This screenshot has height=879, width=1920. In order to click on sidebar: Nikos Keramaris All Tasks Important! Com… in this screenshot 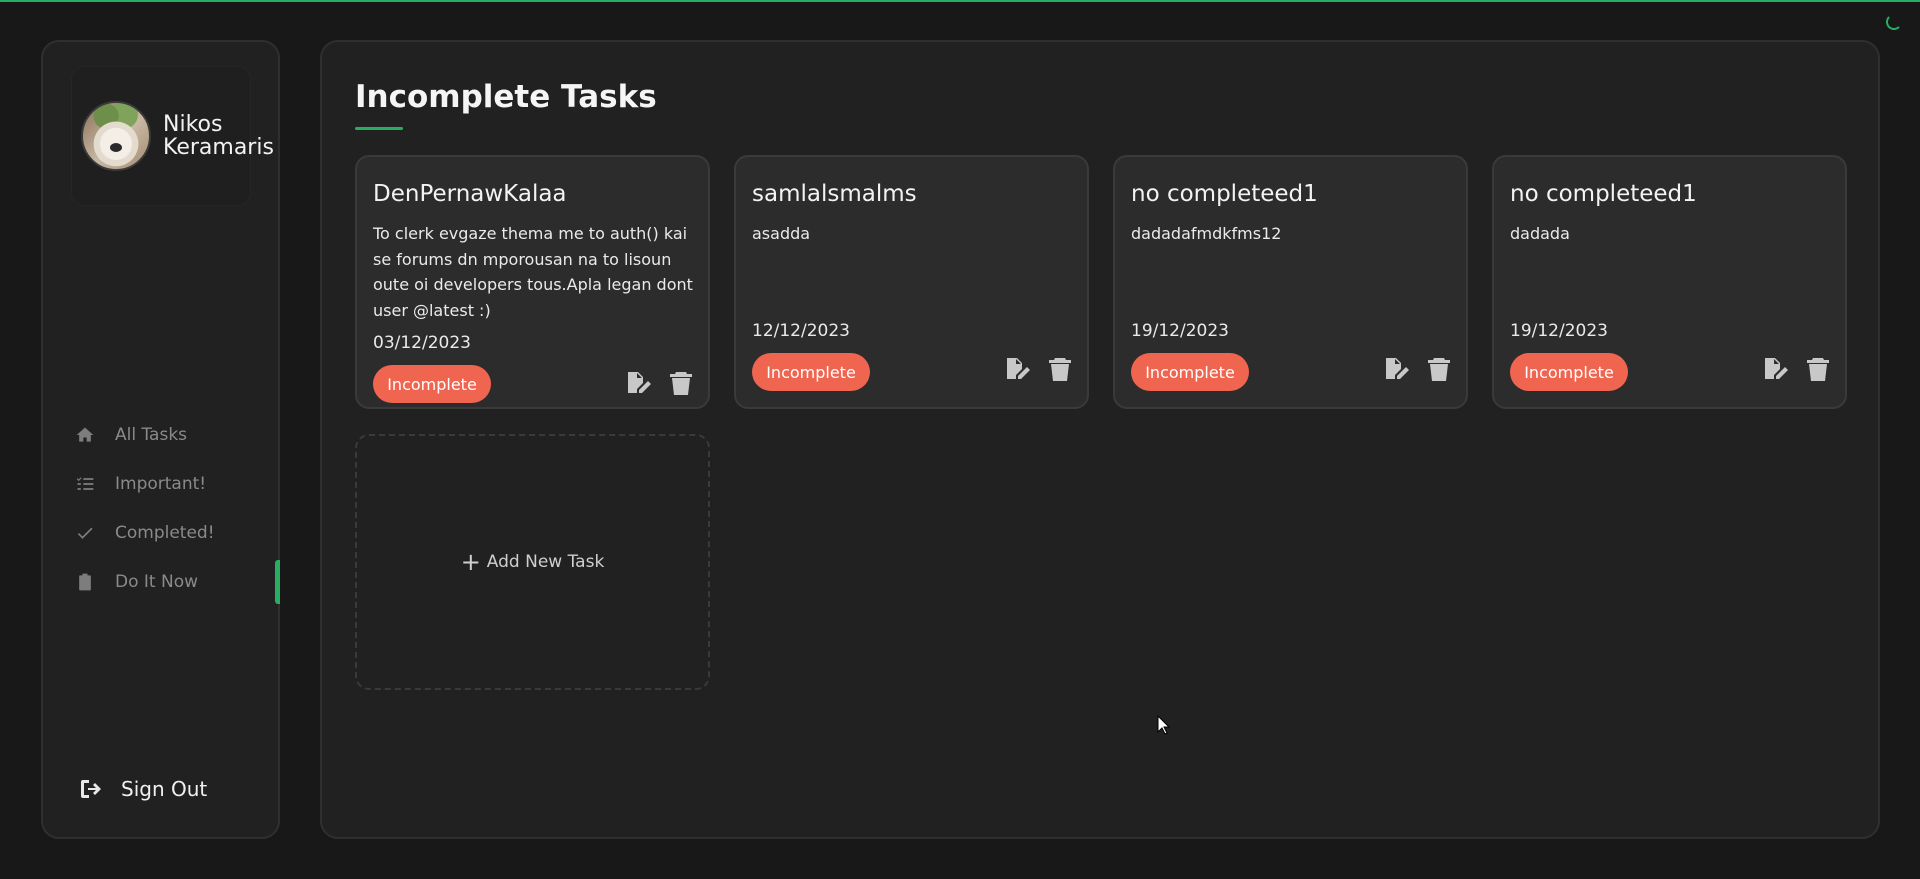, I will do `click(160, 439)`.